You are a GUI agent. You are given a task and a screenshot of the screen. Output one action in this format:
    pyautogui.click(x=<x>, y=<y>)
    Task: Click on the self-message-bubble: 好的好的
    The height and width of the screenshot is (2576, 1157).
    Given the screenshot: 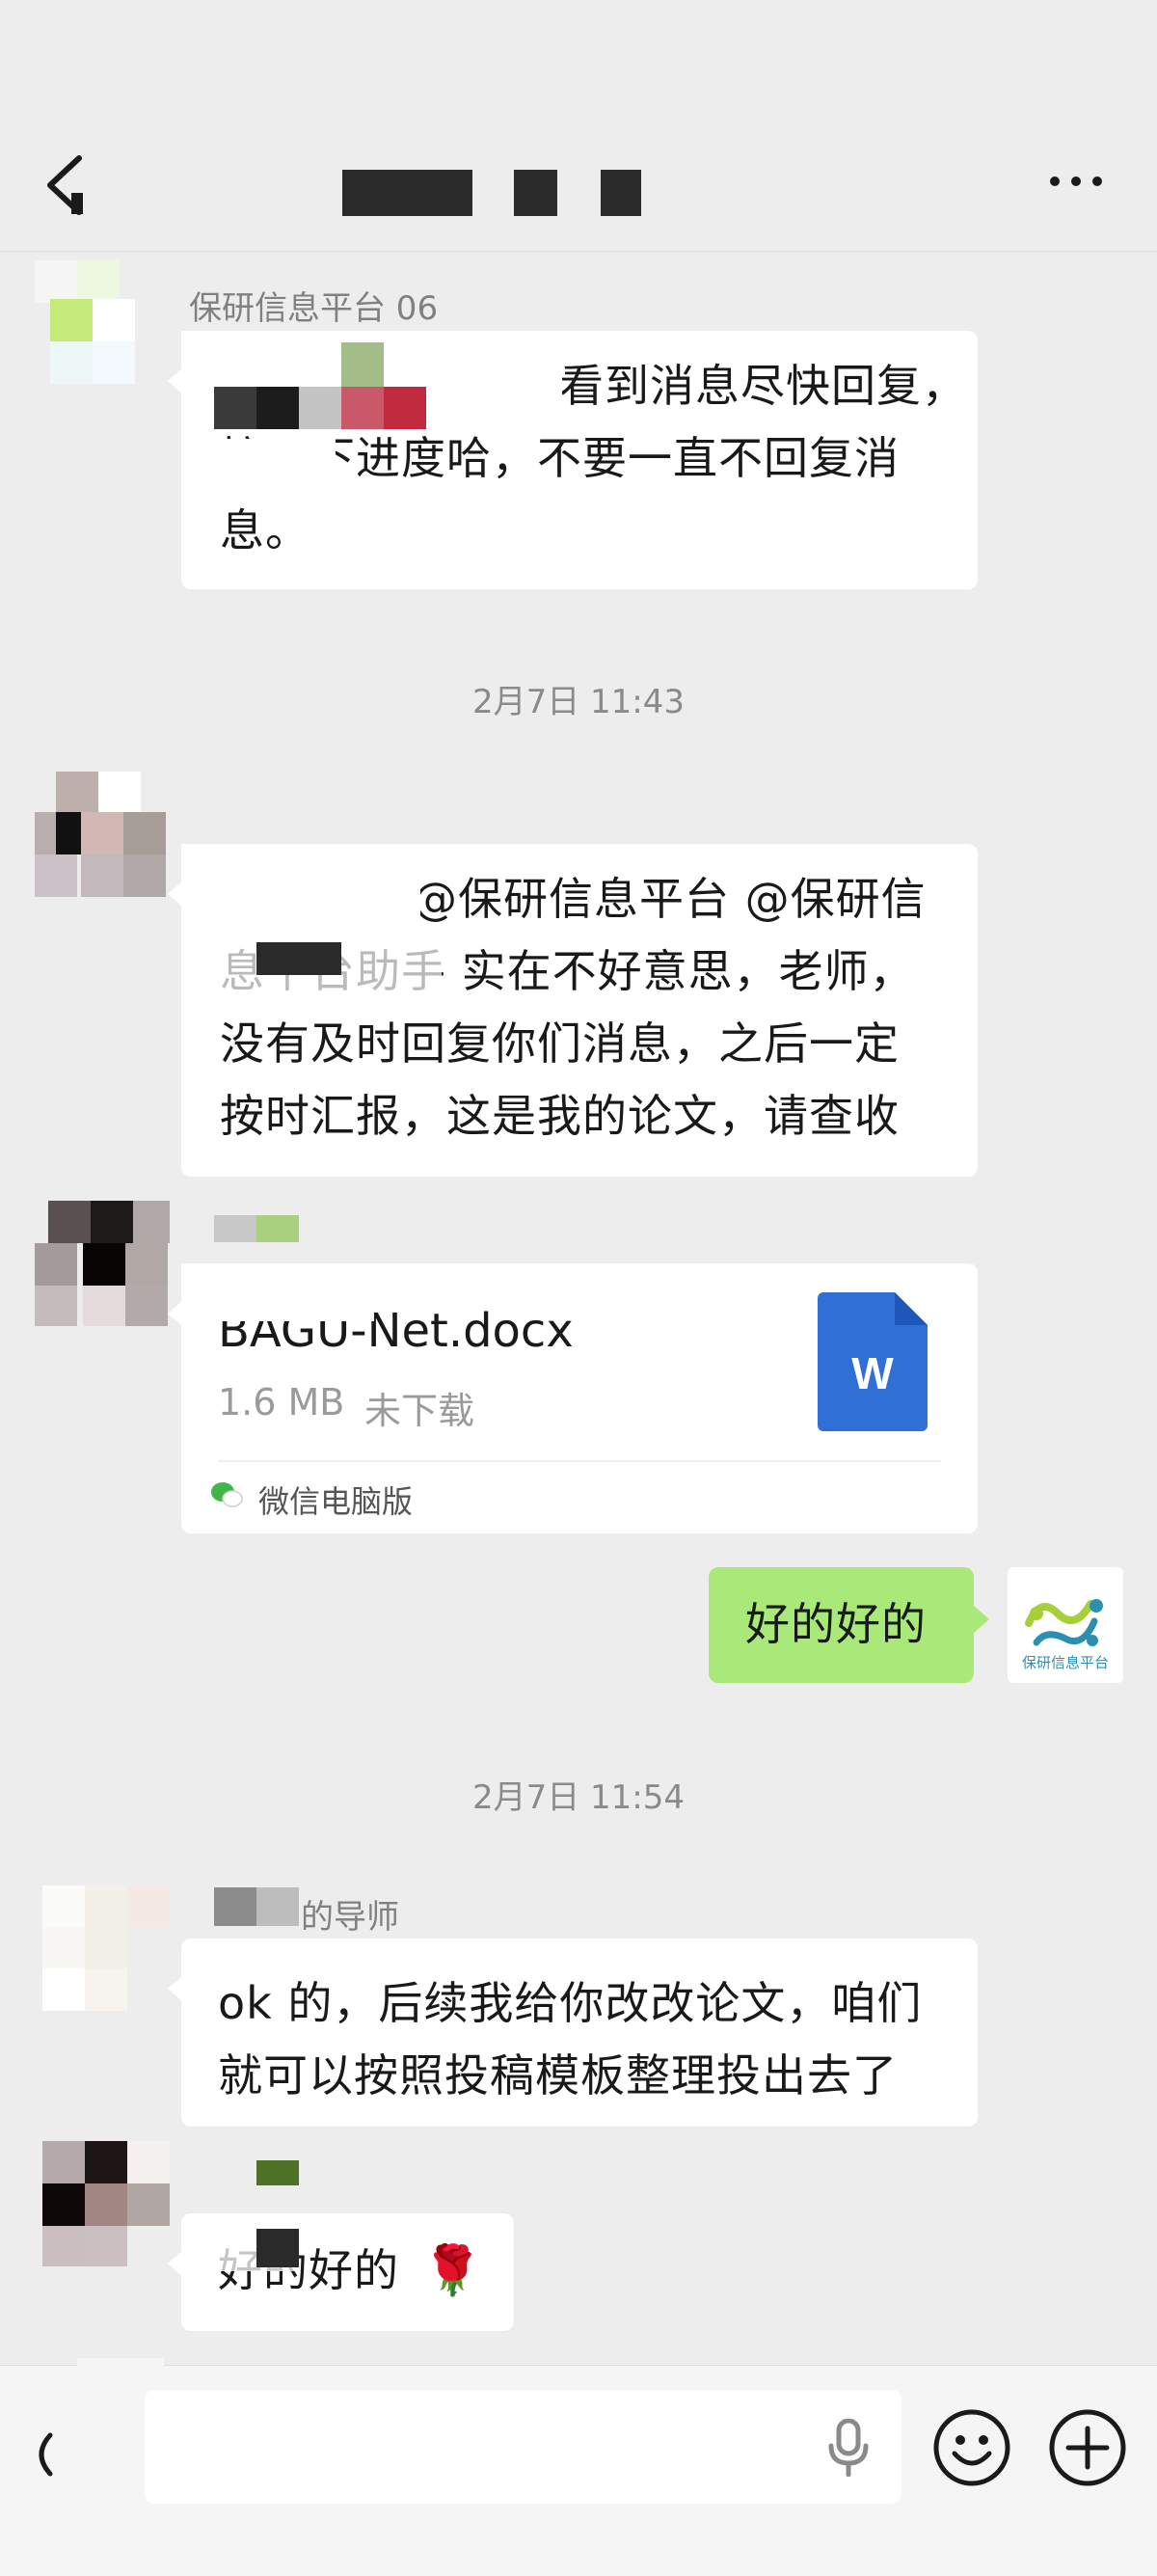 What is the action you would take?
    pyautogui.click(x=849, y=1625)
    